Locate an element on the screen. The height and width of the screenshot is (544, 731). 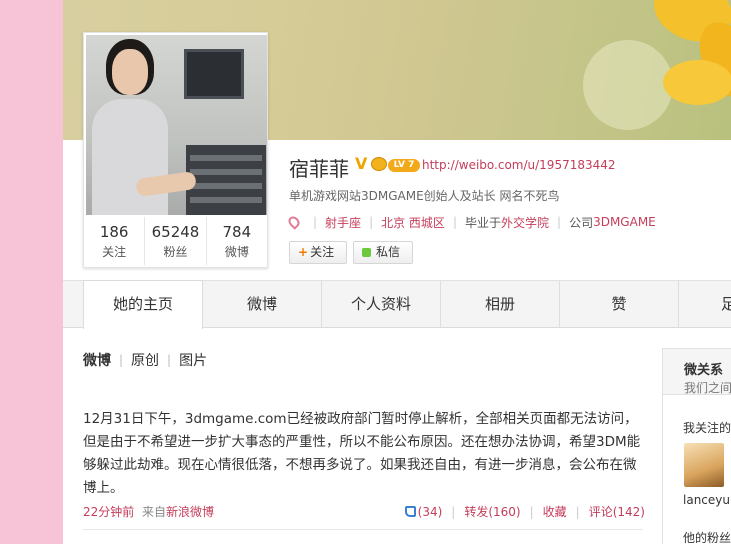
filter-weibo: 微博 is located at coordinates (97, 360).